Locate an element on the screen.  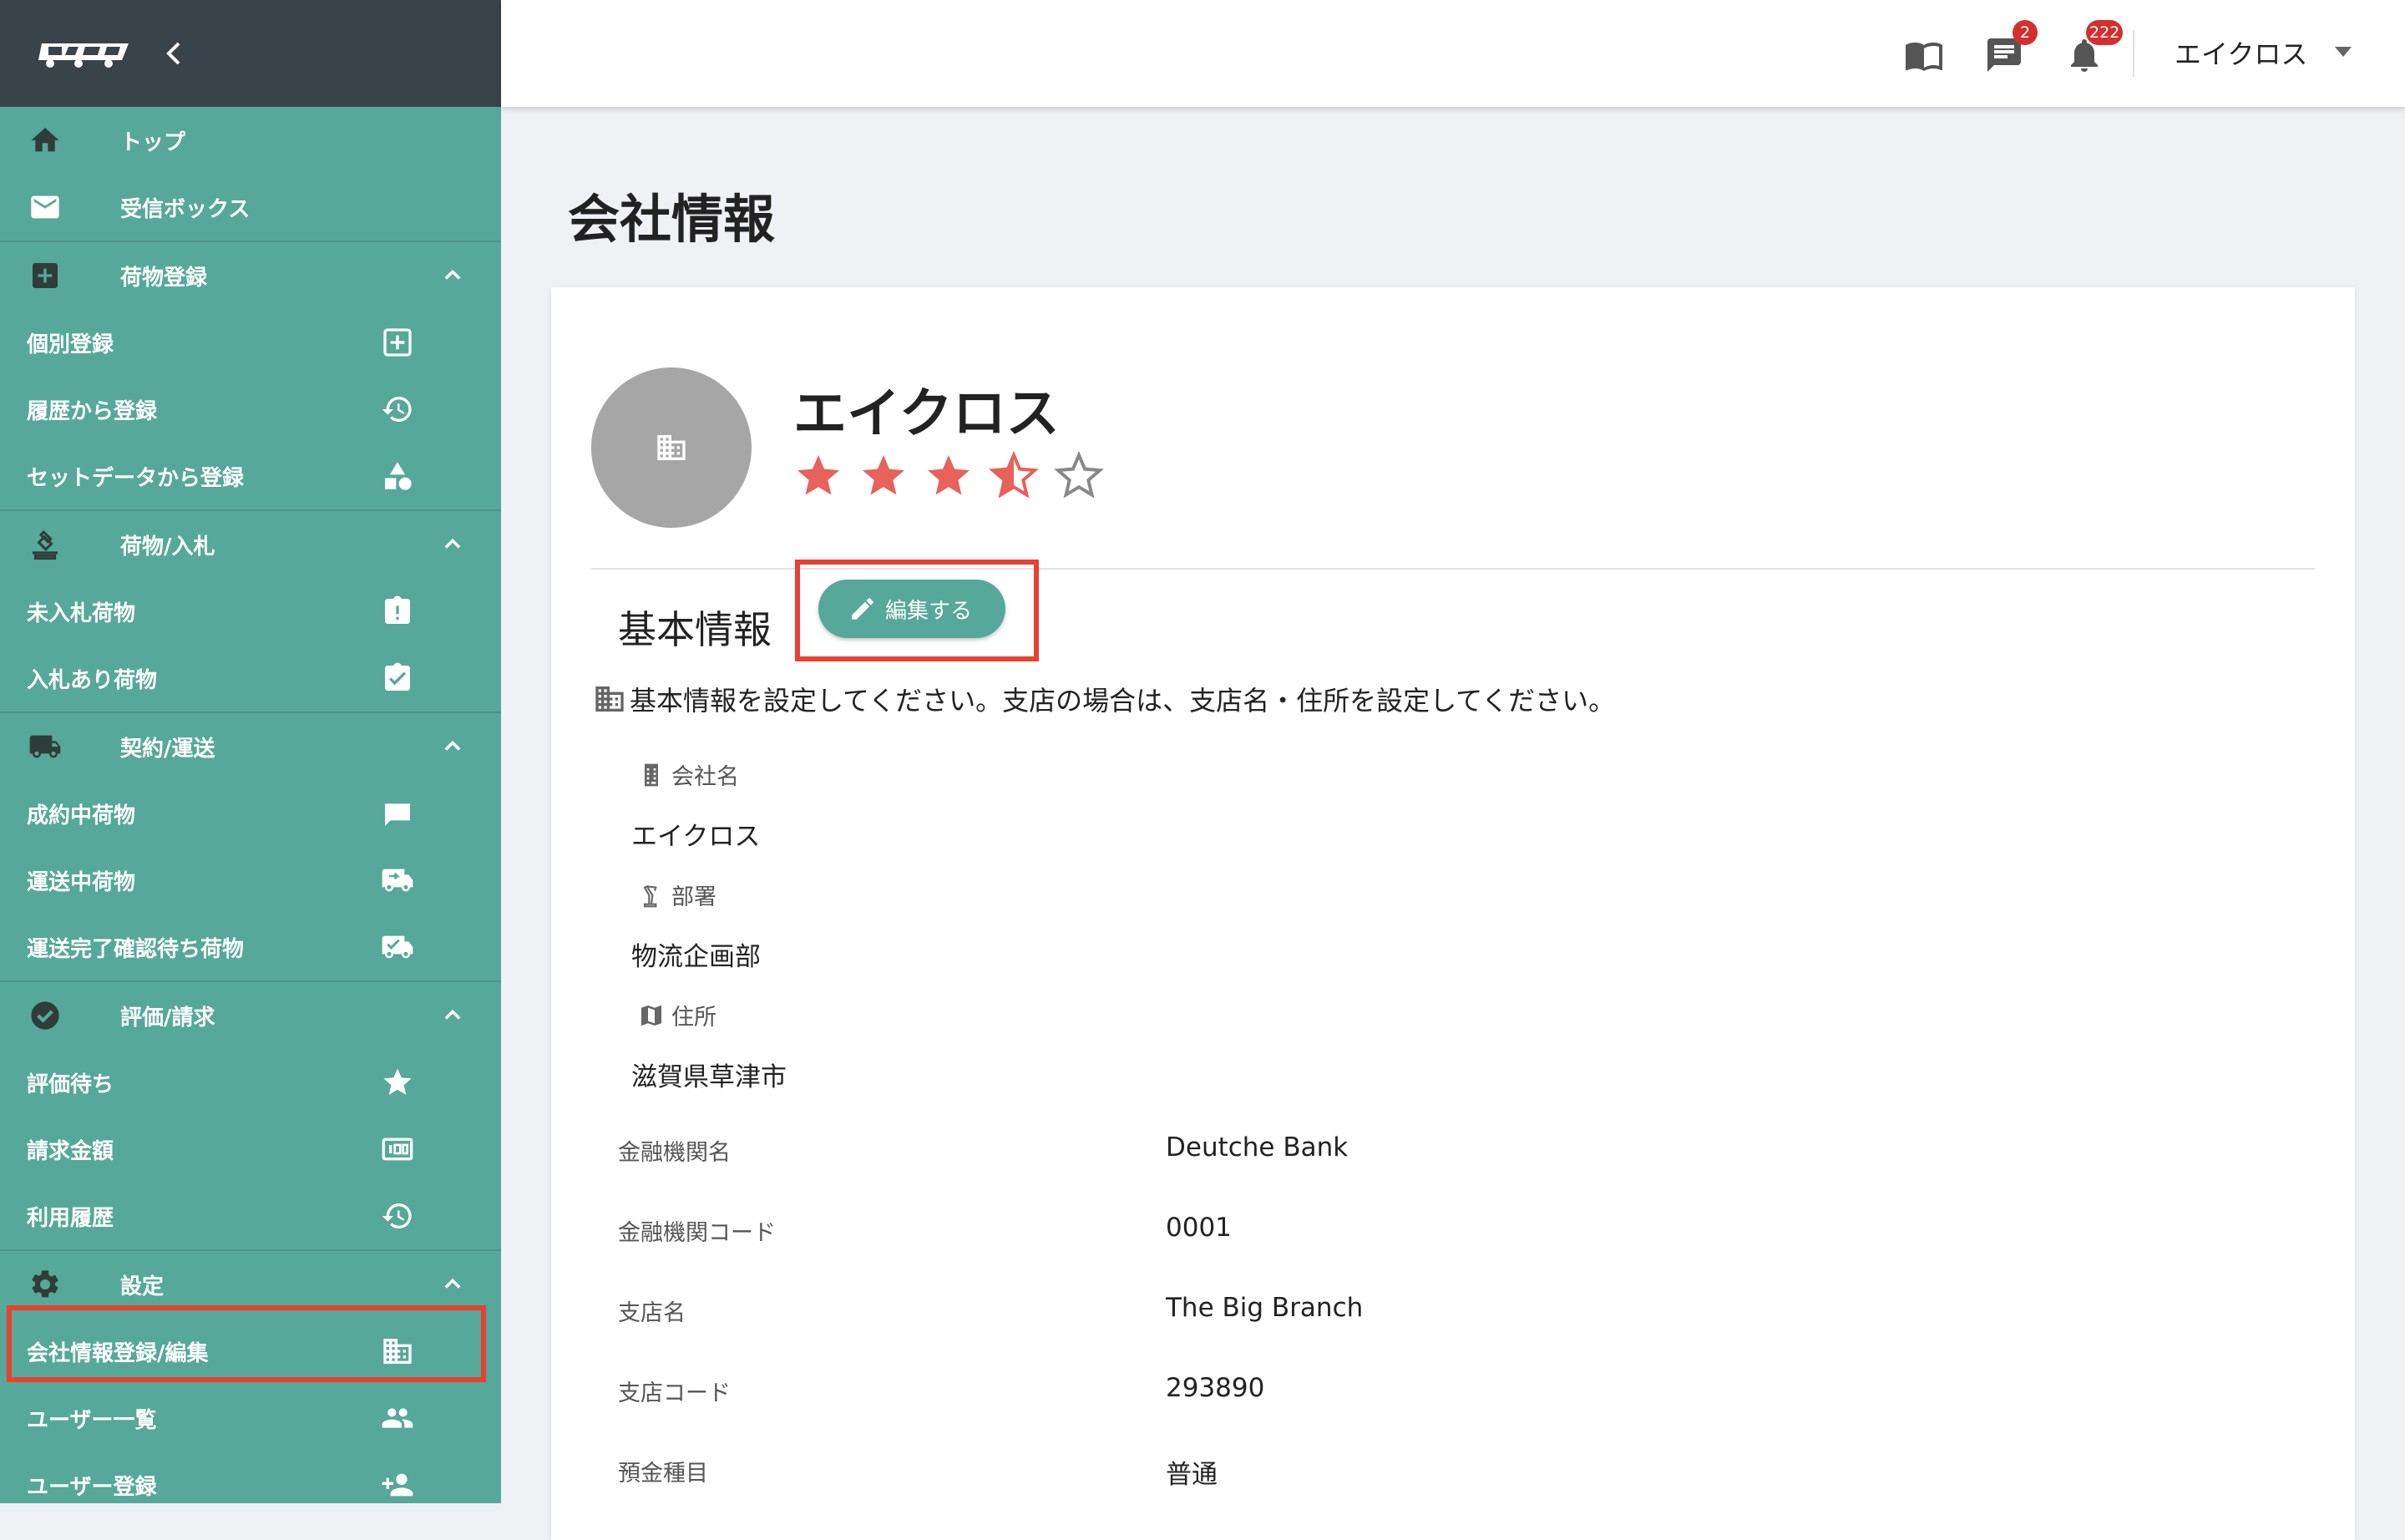
shapes-icon is located at coordinates (398, 476).